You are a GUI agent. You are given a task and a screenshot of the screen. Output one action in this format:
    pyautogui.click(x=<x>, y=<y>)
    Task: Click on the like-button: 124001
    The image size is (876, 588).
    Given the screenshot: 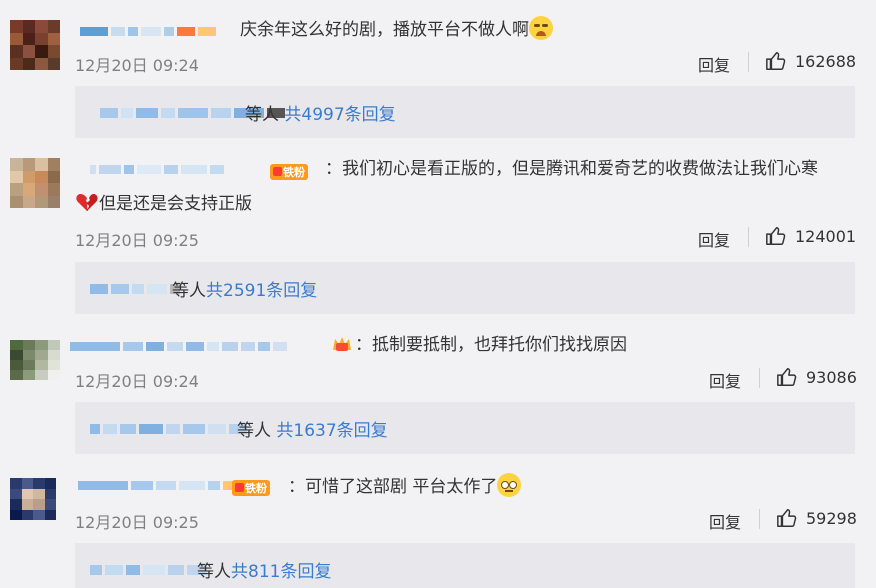 What is the action you would take?
    pyautogui.click(x=810, y=236)
    